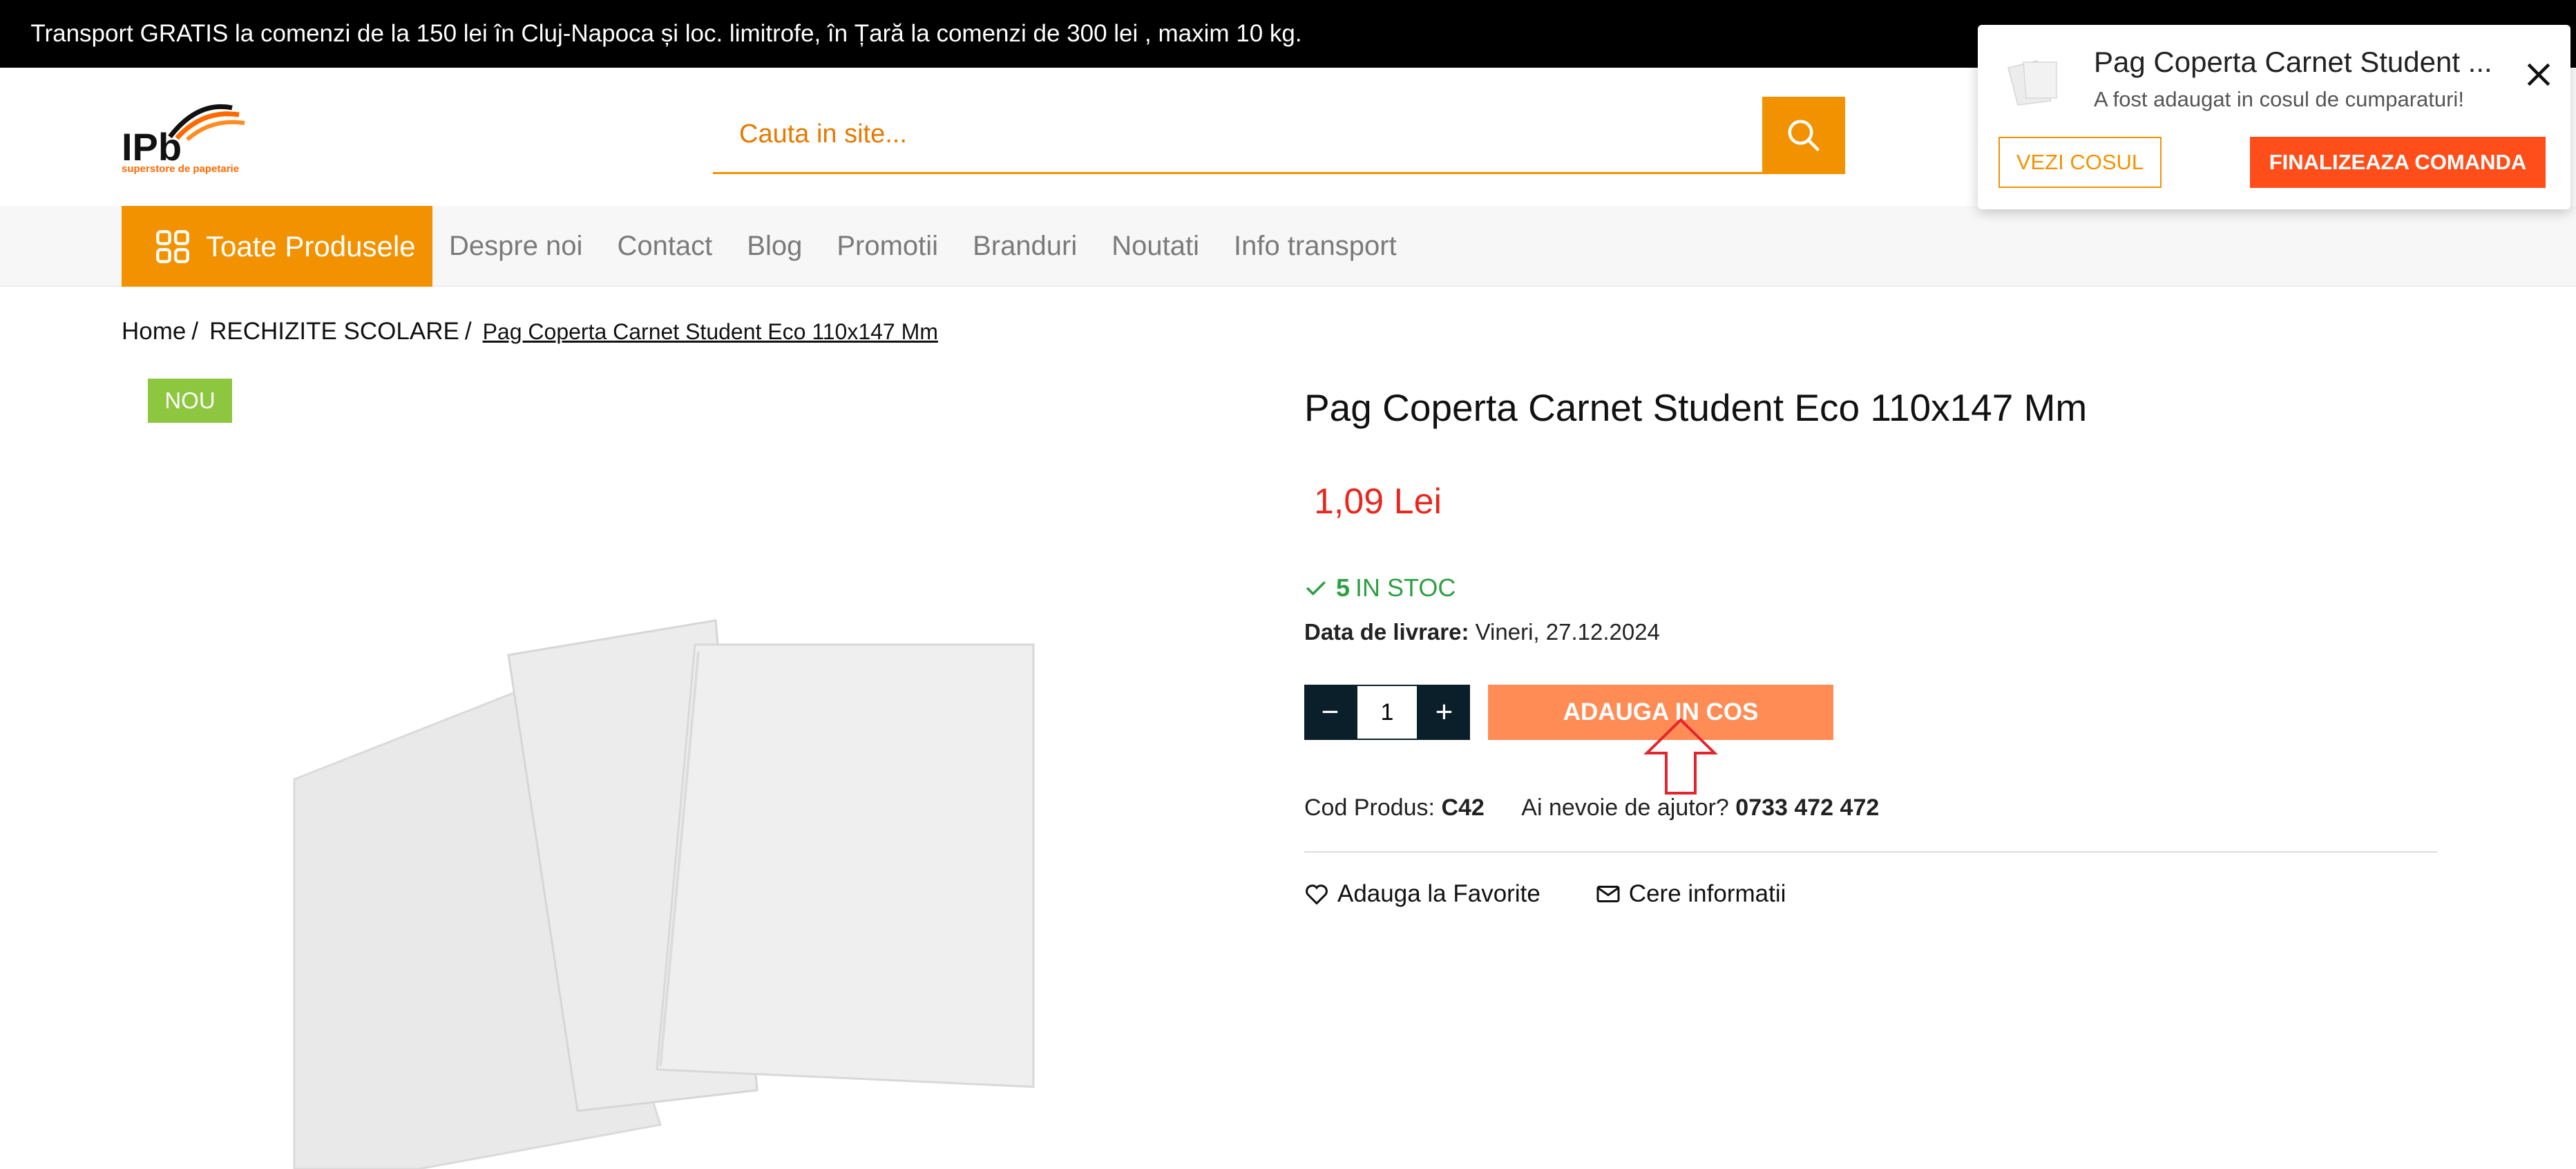 This screenshot has height=1169, width=2576. Describe the element at coordinates (775, 246) in the screenshot. I see `nav-link-blog: Blog` at that location.